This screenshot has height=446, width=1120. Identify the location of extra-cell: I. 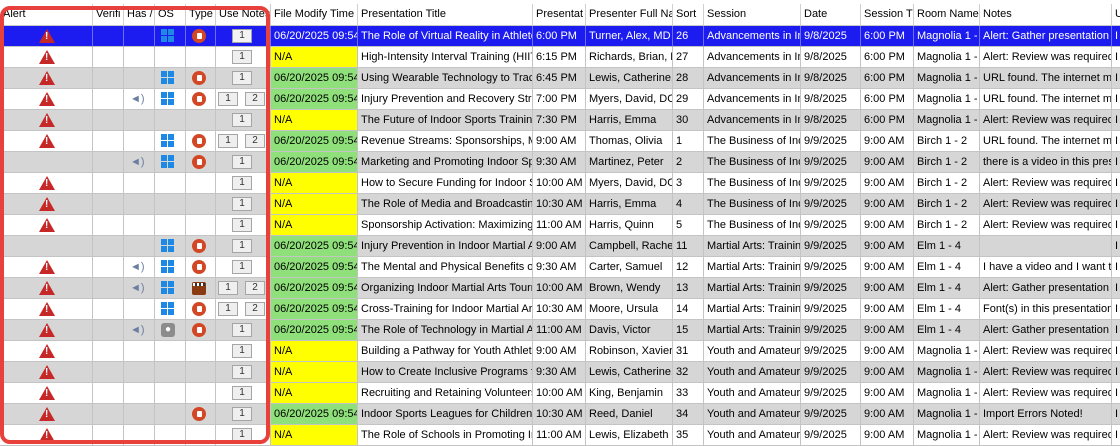
(1116, 246).